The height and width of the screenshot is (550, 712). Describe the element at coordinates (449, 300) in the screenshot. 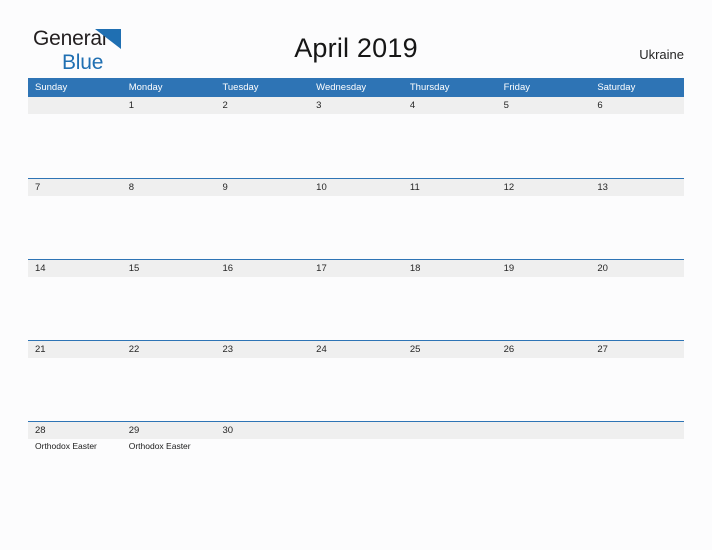

I see `day-cell: 18` at that location.